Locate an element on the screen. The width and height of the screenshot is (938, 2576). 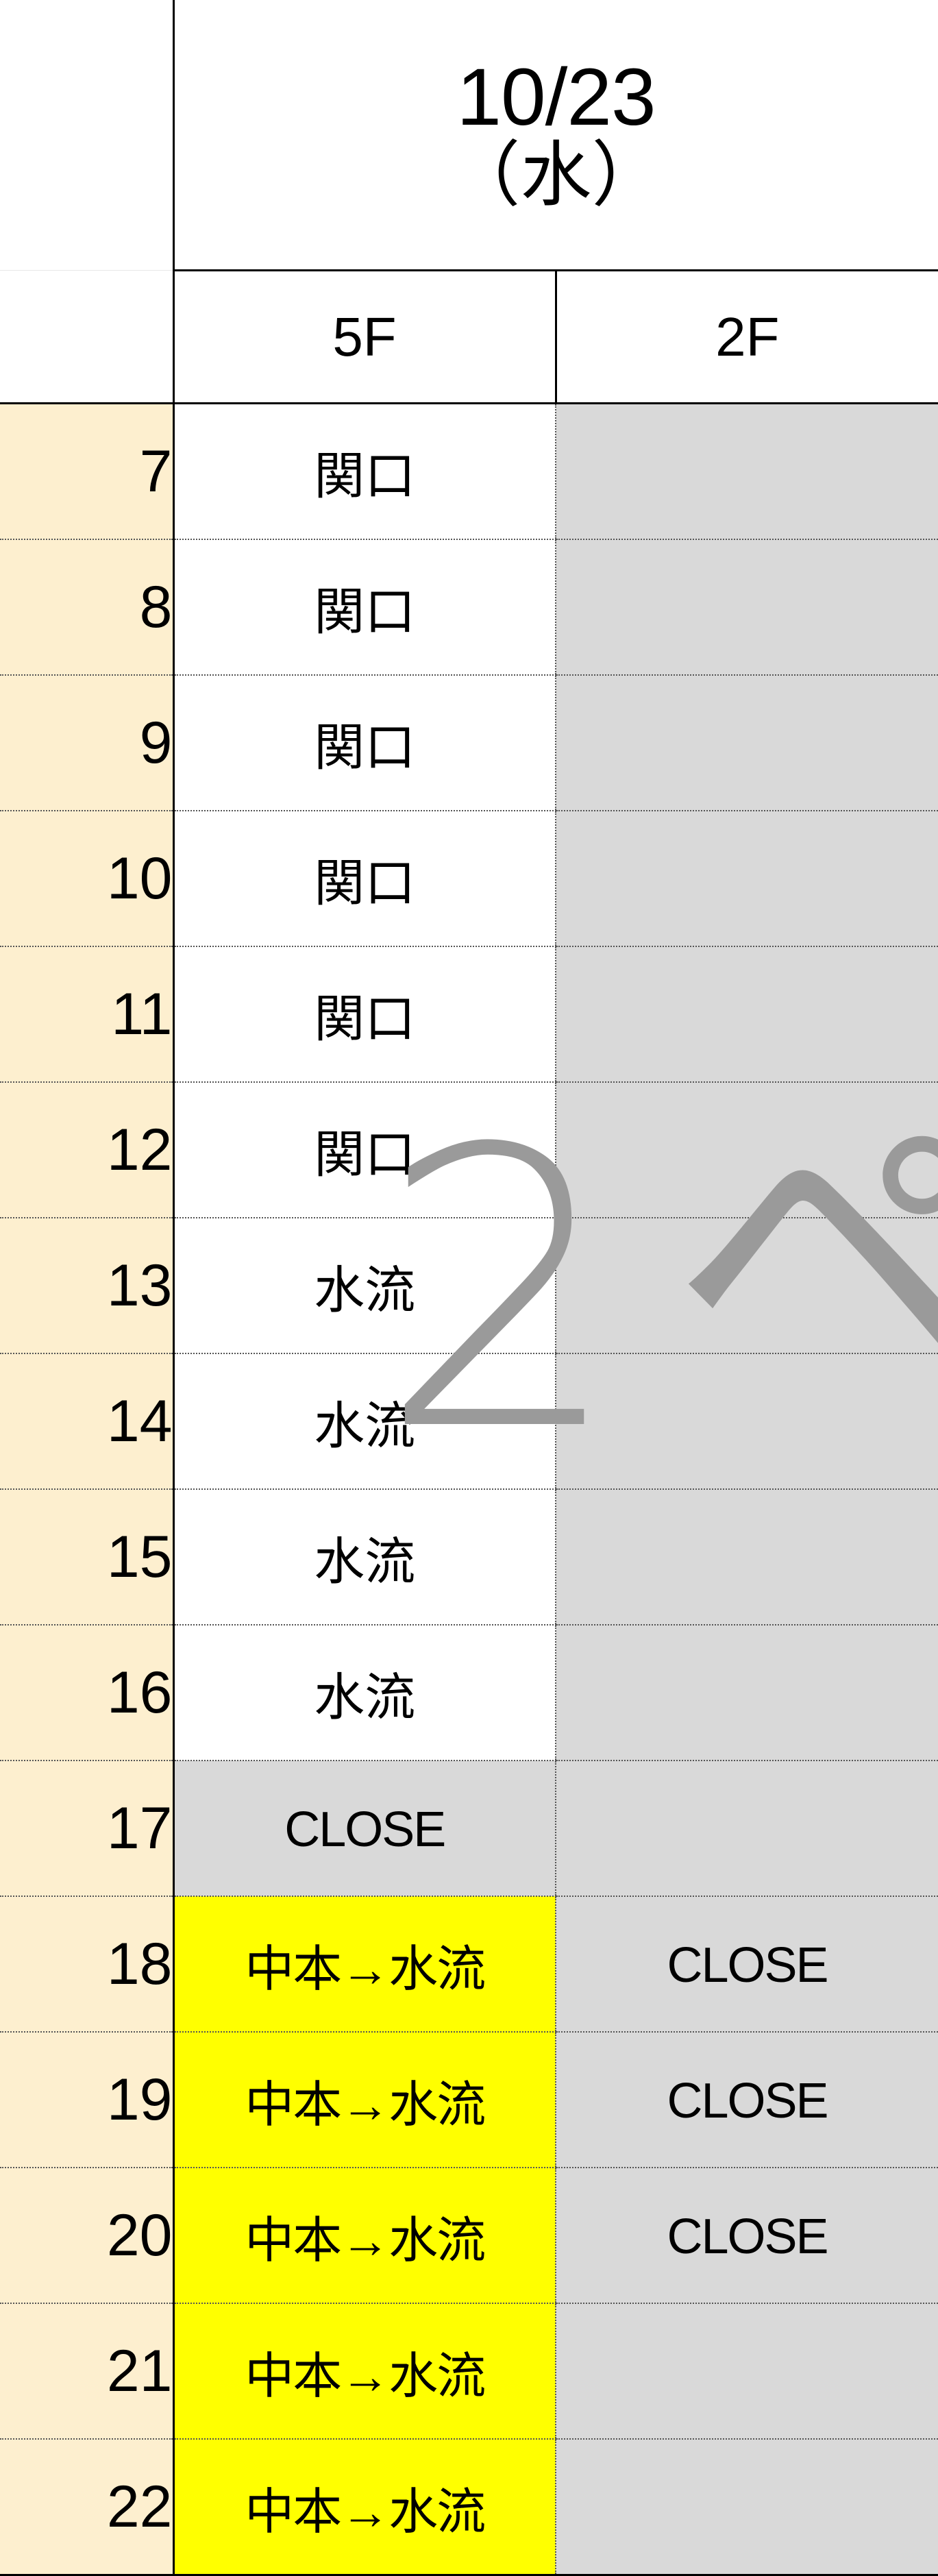
hour-label: 19 is located at coordinates (86, 2100).